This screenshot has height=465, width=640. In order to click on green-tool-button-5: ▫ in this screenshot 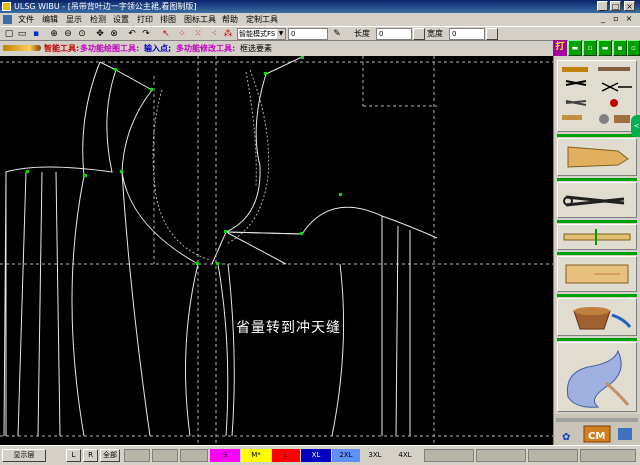, I will do `click(633, 48)`.